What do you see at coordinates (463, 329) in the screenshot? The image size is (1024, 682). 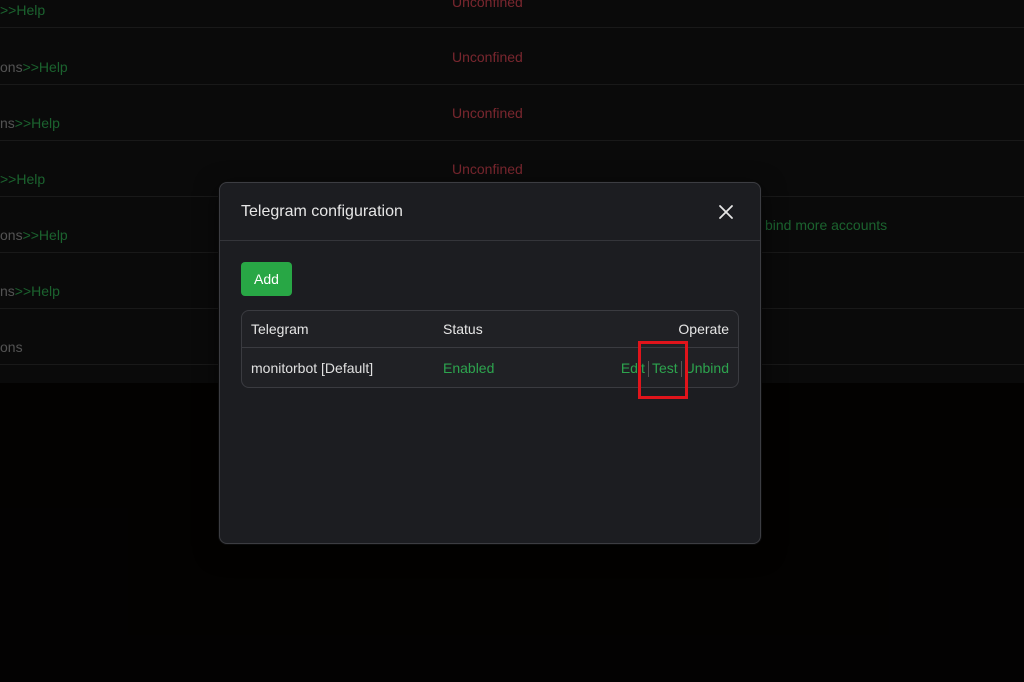 I see `column-header-status: Status` at bounding box center [463, 329].